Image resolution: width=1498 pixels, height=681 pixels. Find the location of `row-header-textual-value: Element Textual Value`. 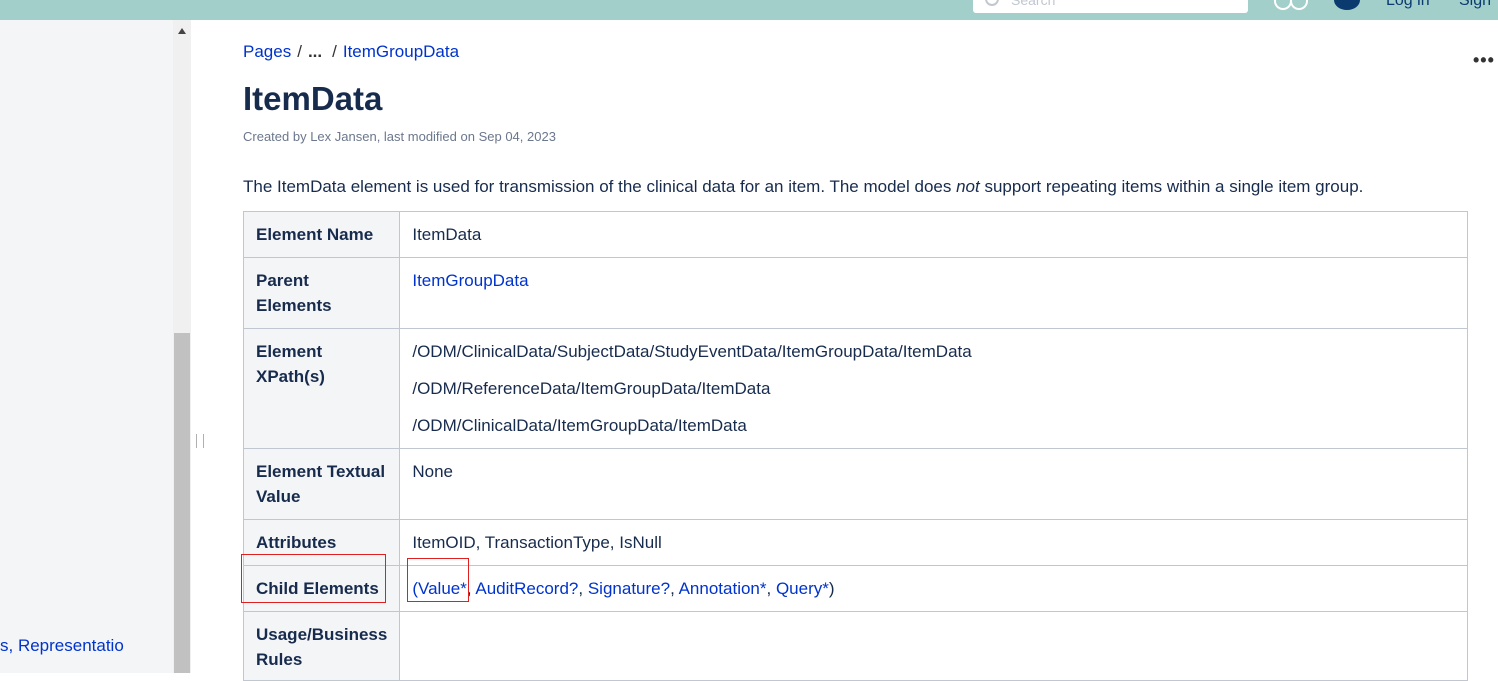

row-header-textual-value: Element Textual Value is located at coordinates (321, 484).